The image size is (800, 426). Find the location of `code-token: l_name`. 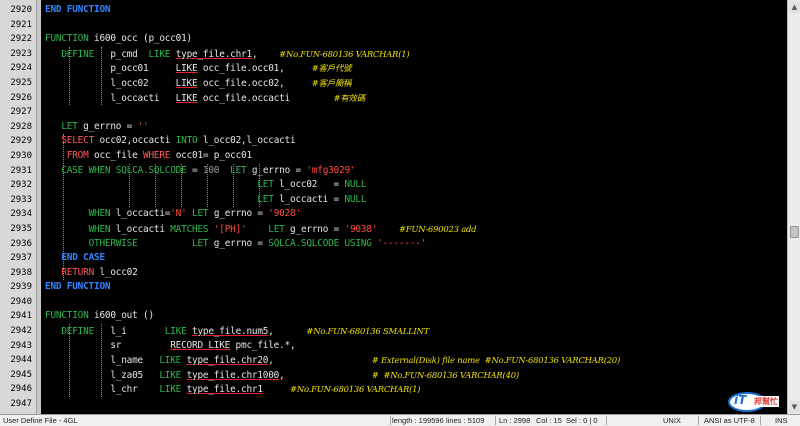

code-token: l_name is located at coordinates (102, 361).